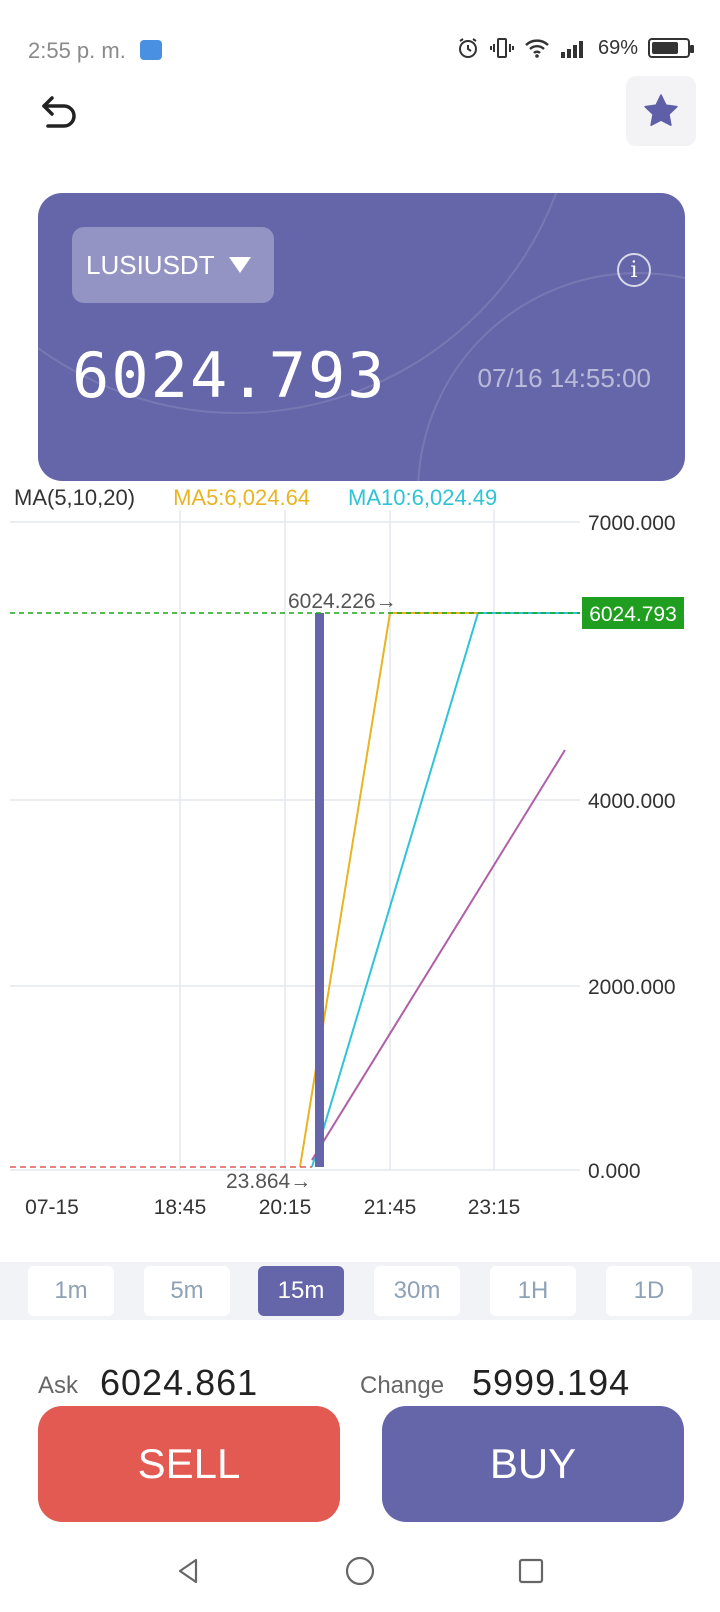 Image resolution: width=720 pixels, height=1612 pixels. Describe the element at coordinates (614, 1171) in the screenshot. I see `y-tick-label: 0.000` at that location.